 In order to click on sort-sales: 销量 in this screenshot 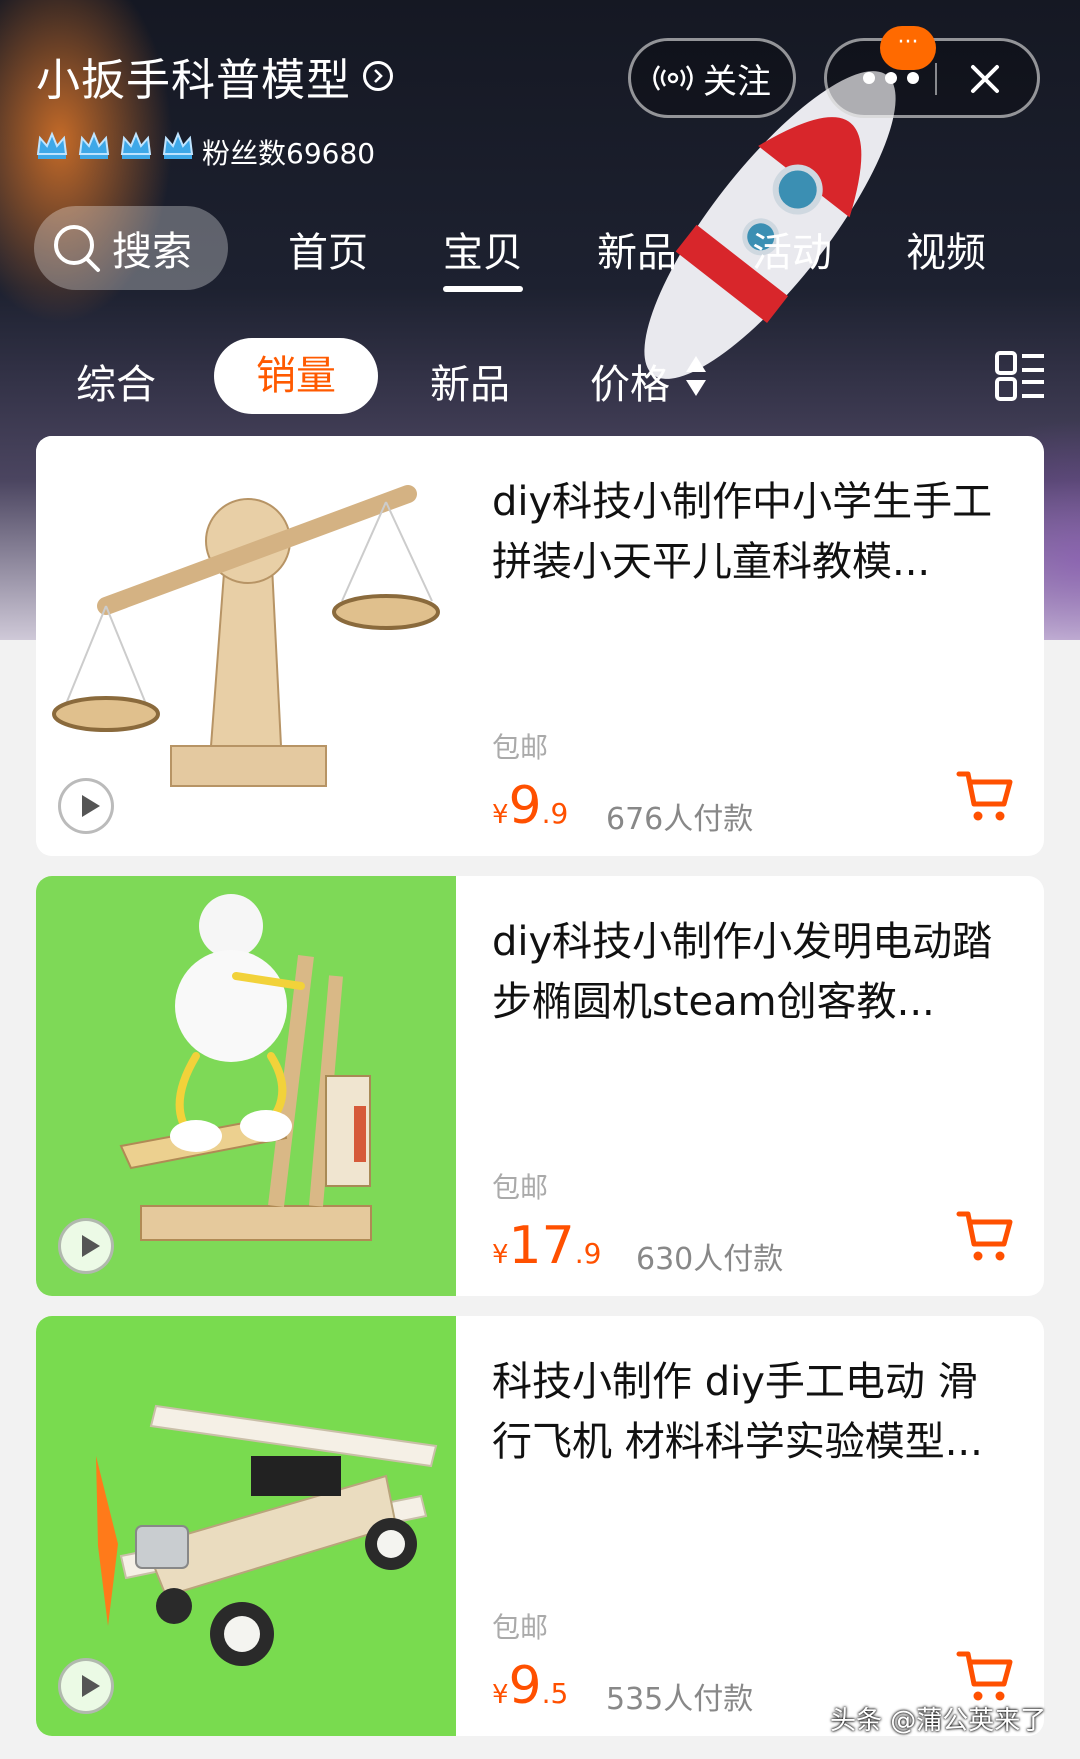, I will do `click(296, 376)`.